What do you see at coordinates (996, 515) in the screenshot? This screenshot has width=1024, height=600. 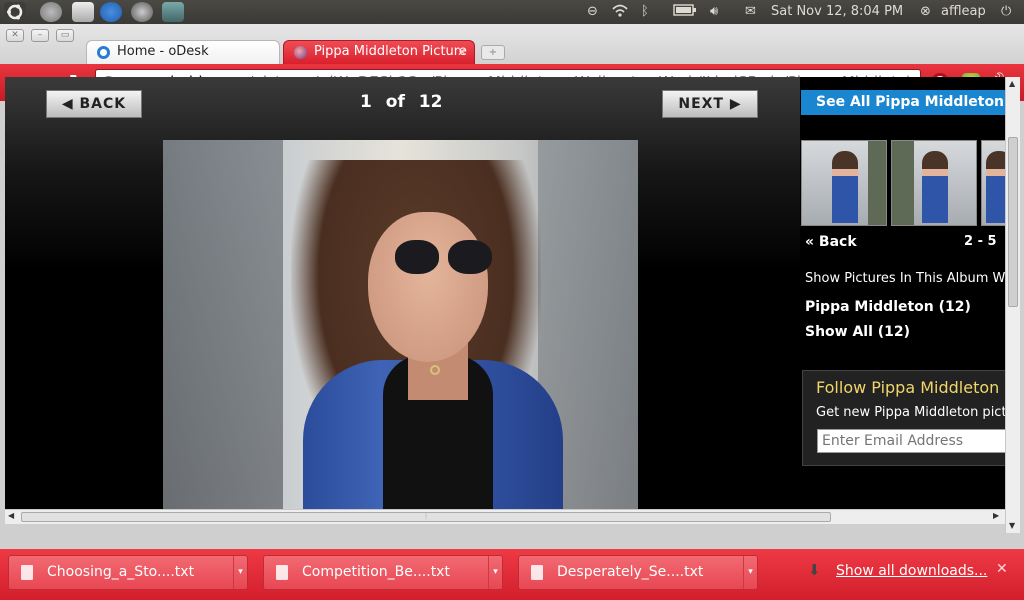 I see `scroll-right-icon: ▶` at bounding box center [996, 515].